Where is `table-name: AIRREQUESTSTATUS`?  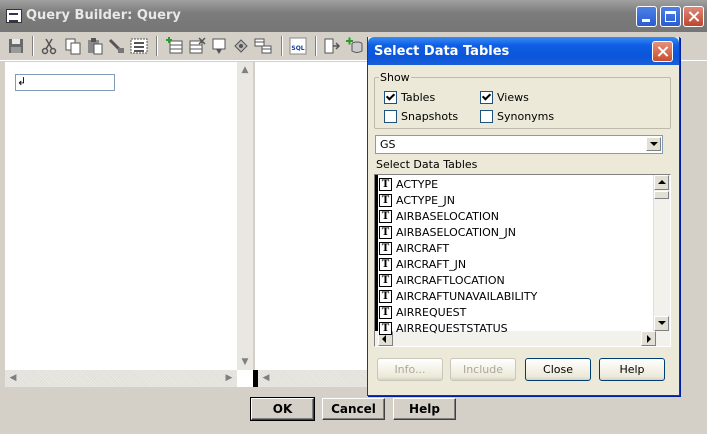 table-name: AIRREQUESTSTATUS is located at coordinates (452, 328).